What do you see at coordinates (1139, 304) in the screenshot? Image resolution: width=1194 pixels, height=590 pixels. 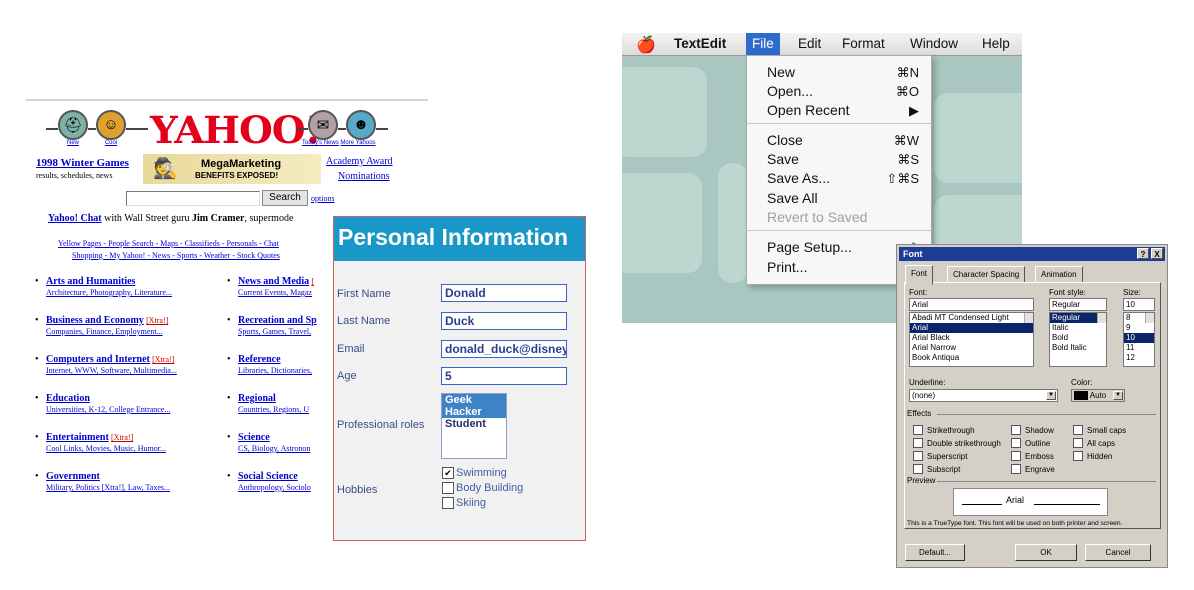 I see `size-field: 10` at bounding box center [1139, 304].